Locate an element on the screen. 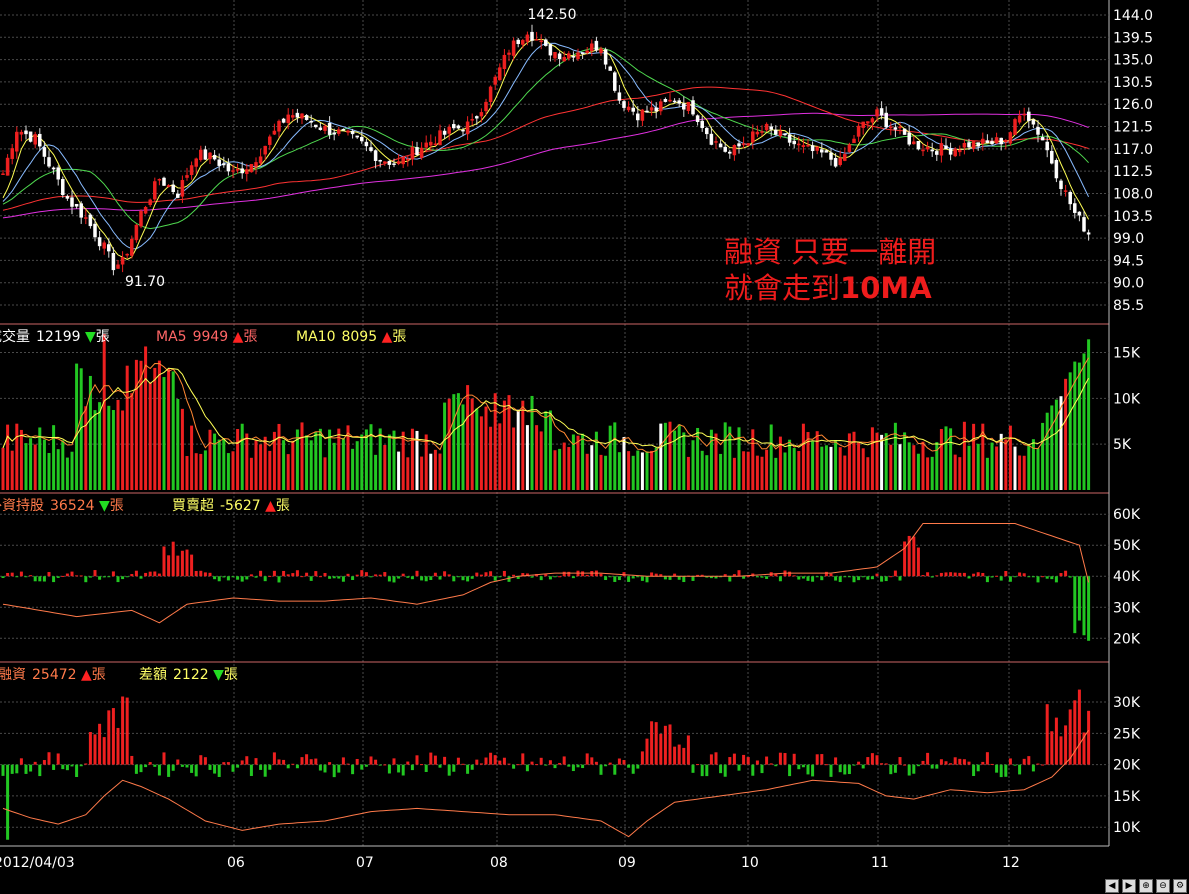 The width and height of the screenshot is (1189, 894). settings-icon: ⚙ is located at coordinates (1180, 886).